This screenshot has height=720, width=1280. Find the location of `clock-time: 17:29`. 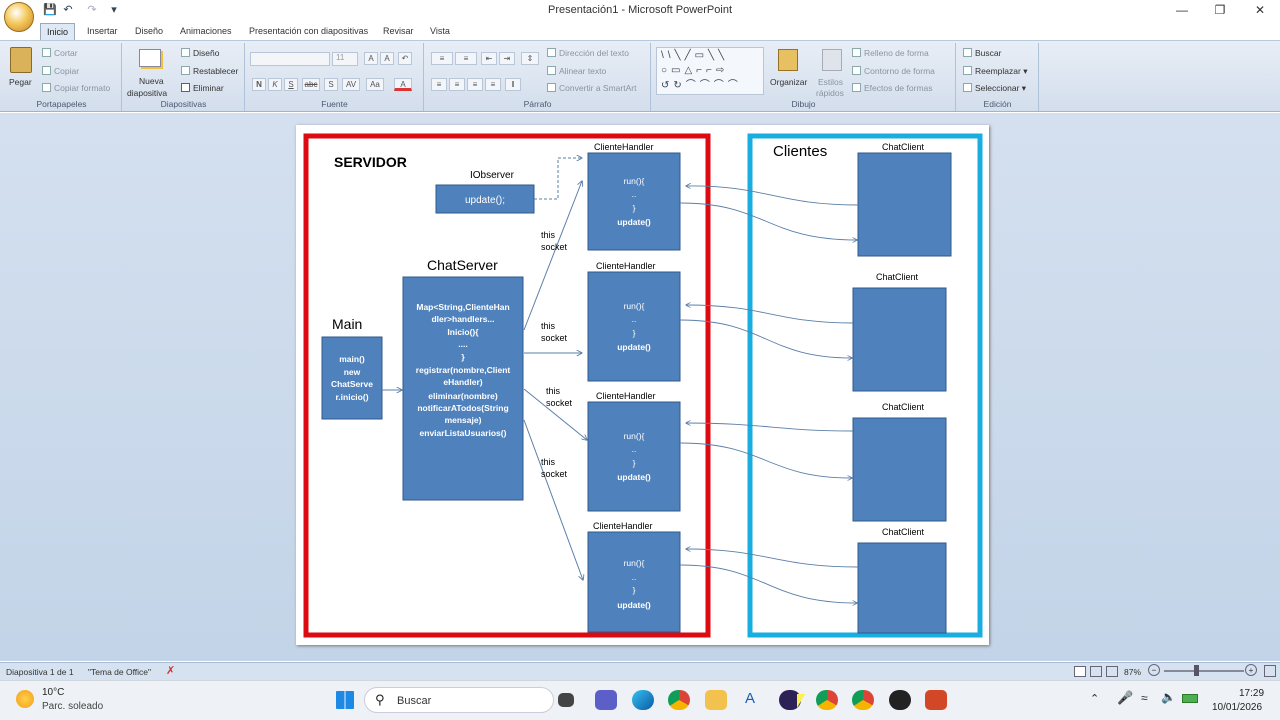

clock-time: 17:29 is located at coordinates (1251, 693).